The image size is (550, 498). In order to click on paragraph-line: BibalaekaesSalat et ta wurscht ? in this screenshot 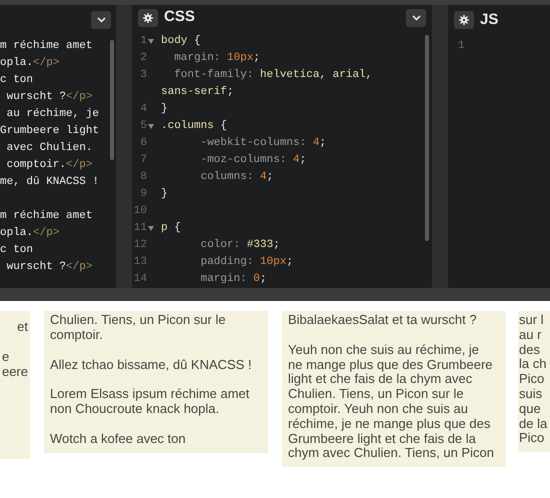, I will do `click(382, 320)`.